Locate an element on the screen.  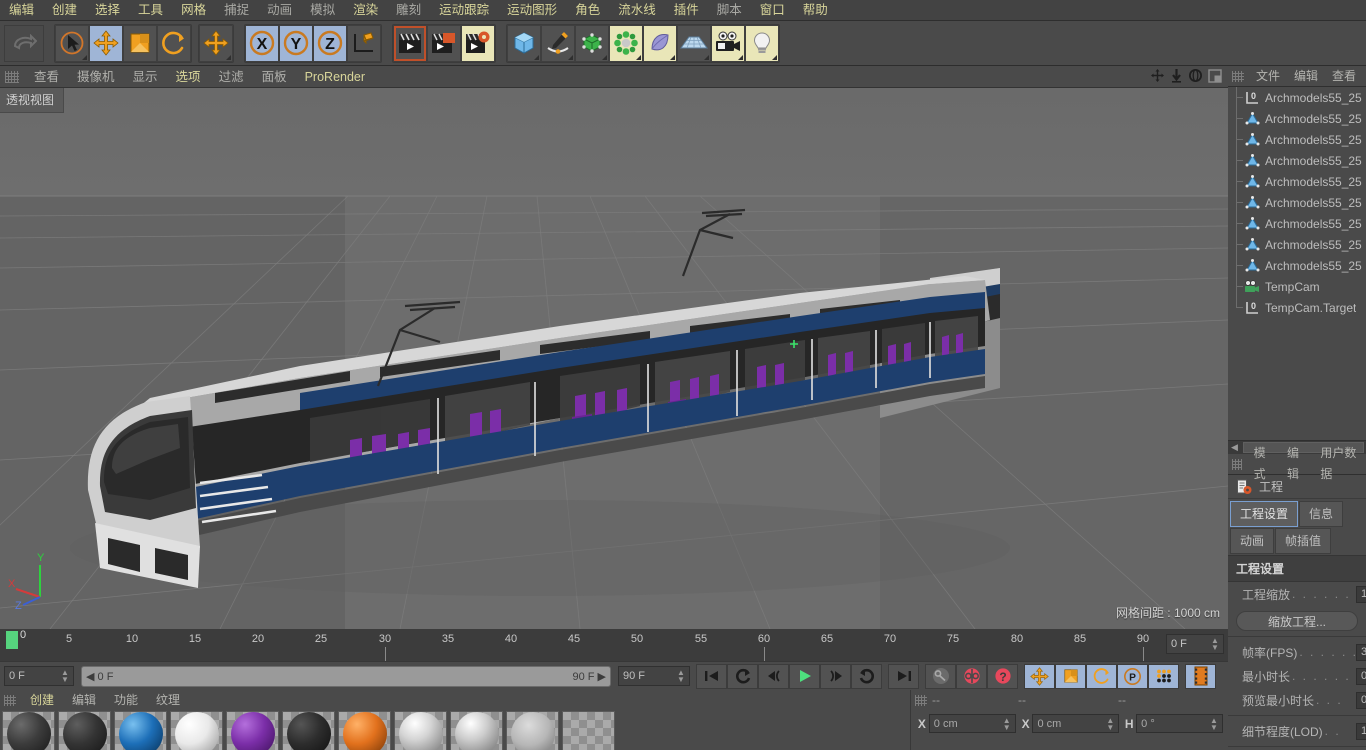
attr-row-lod: 细节程度(LOD) . . 100 % is located at coordinates (1297, 731).